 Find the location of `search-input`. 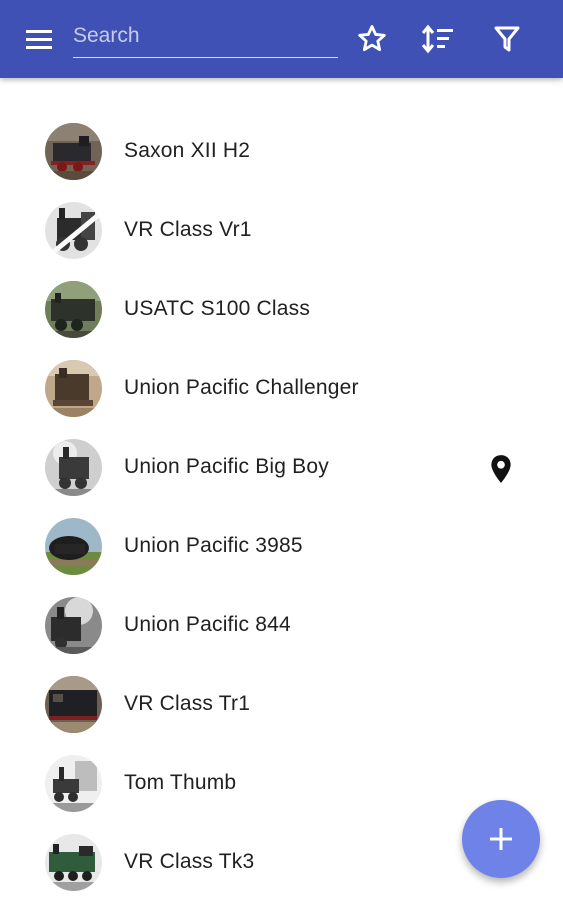

search-input is located at coordinates (205, 36).